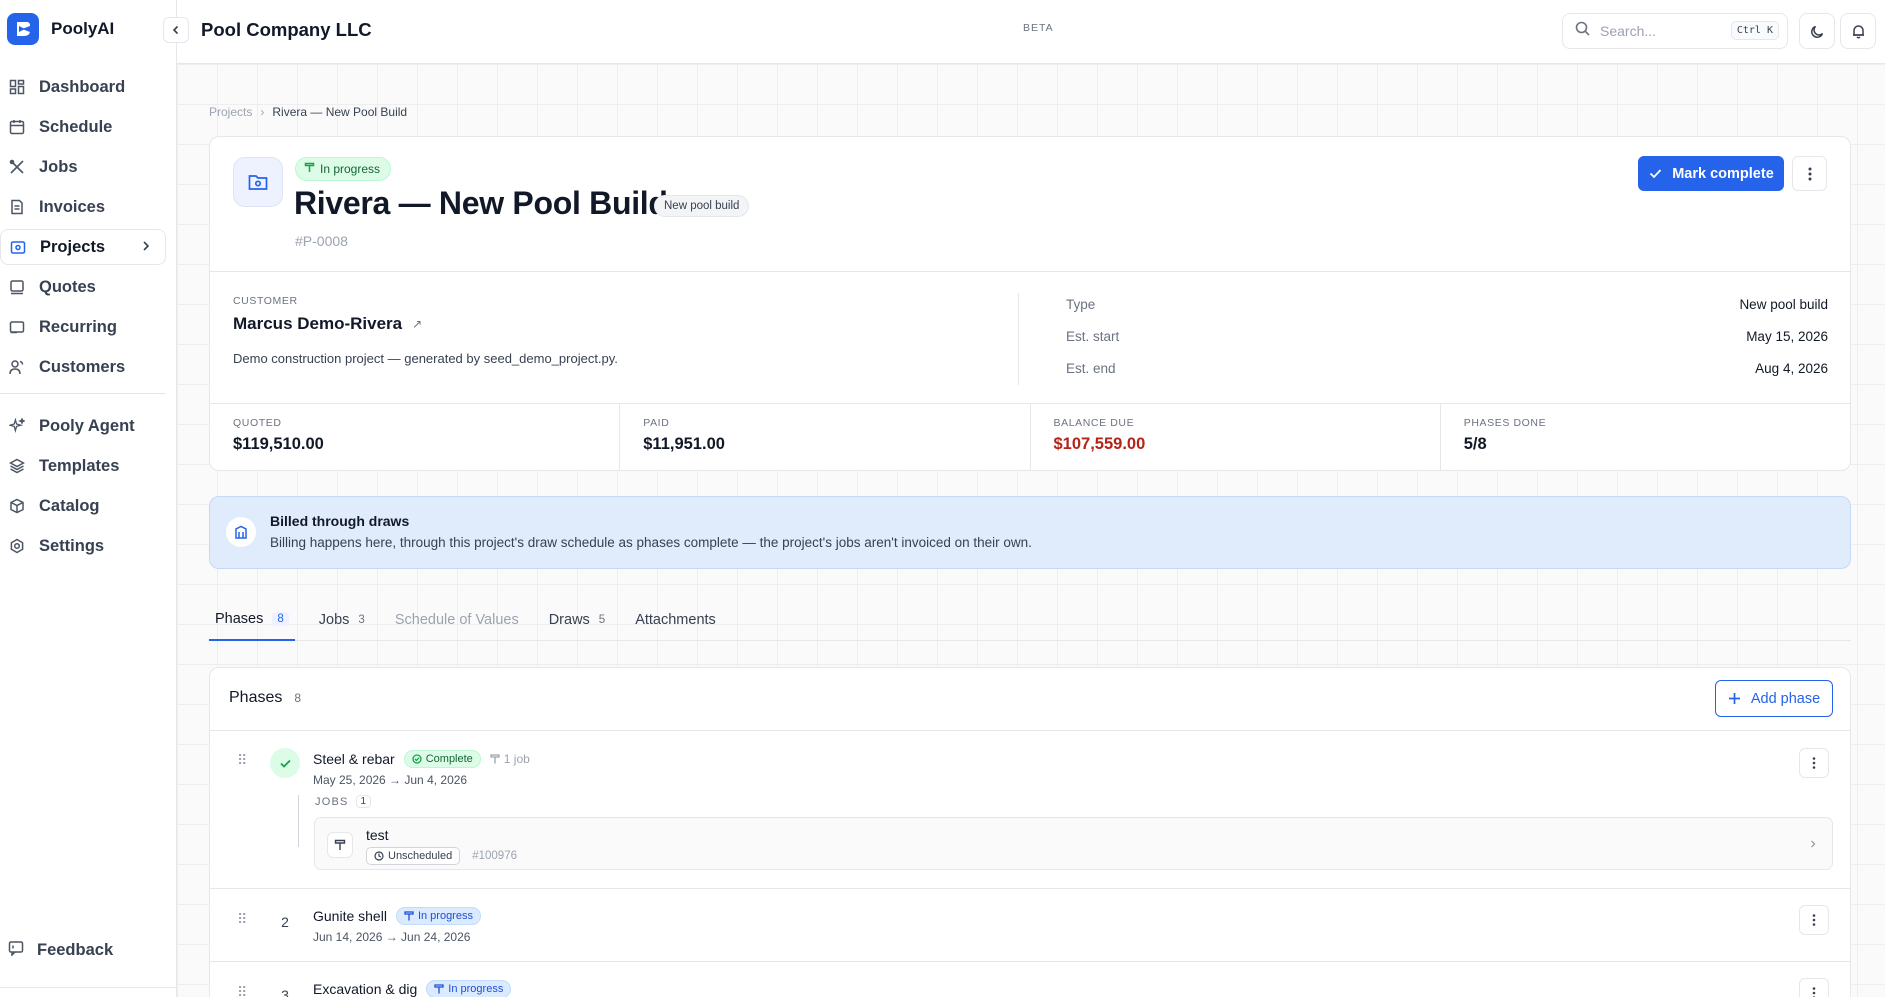  I want to click on sidebar-item-recurring: Recurring, so click(83, 327).